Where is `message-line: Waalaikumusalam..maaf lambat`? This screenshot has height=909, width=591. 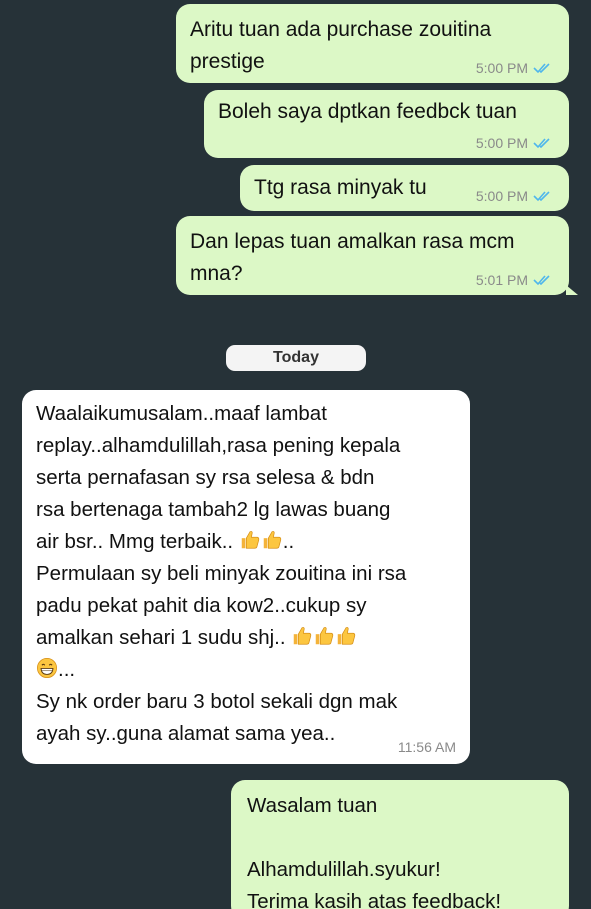 message-line: Waalaikumusalam..maaf lambat is located at coordinates (181, 413).